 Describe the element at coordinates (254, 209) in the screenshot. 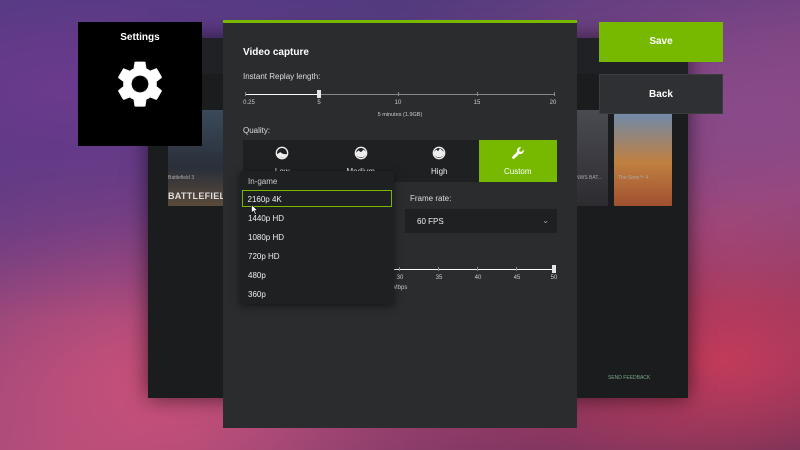

I see `mouse-cursor-icon` at that location.